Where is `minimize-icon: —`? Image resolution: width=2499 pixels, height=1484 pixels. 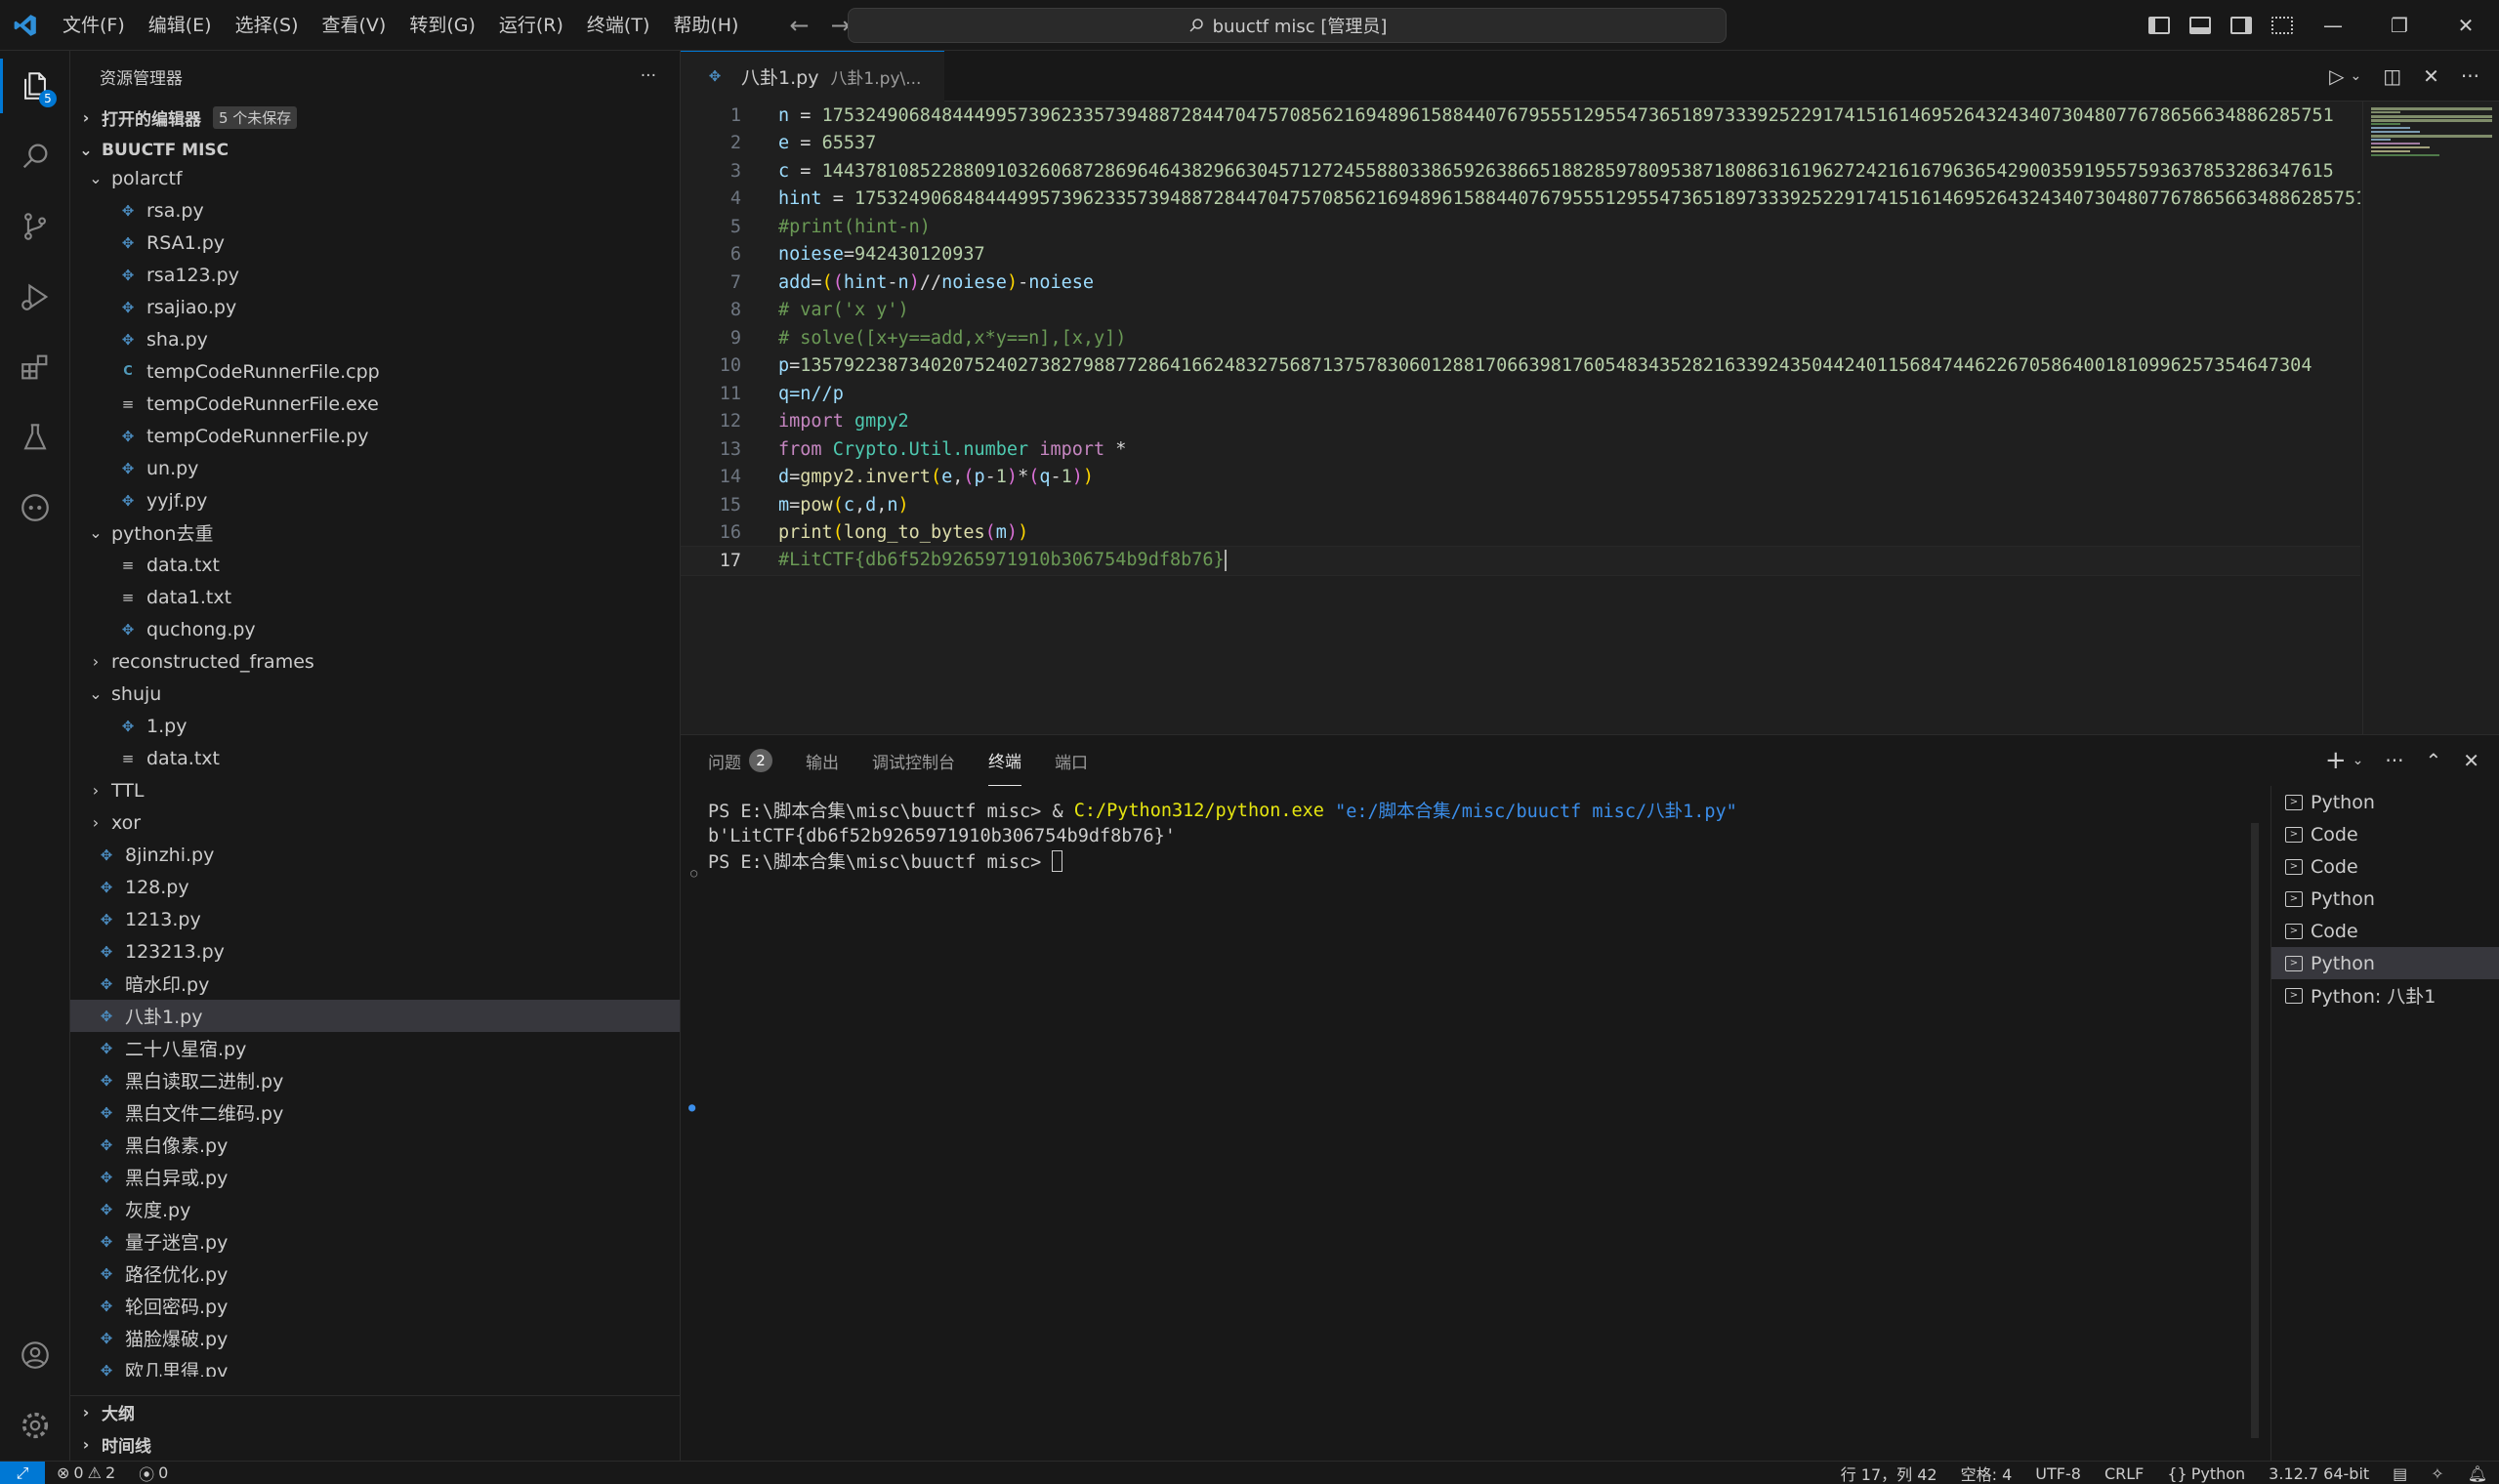 minimize-icon: — is located at coordinates (2333, 26).